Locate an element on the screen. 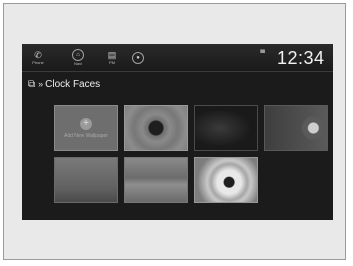 The height and width of the screenshot is (266, 353). extra-button: ● is located at coordinates (138, 57).